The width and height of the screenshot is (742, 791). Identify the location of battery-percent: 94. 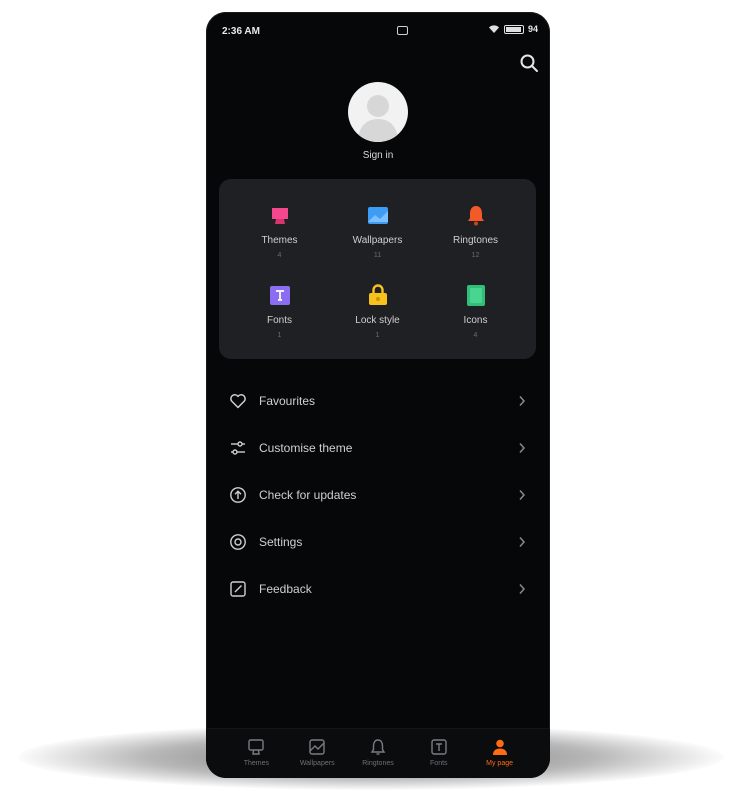
(532, 29).